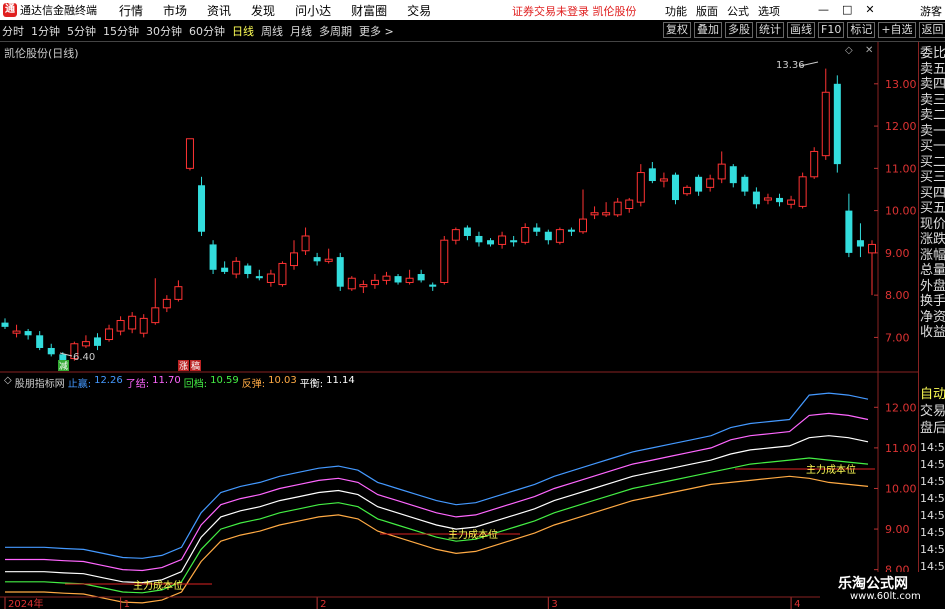  Describe the element at coordinates (131, 10) in the screenshot. I see `menu-quotes: 行情` at that location.